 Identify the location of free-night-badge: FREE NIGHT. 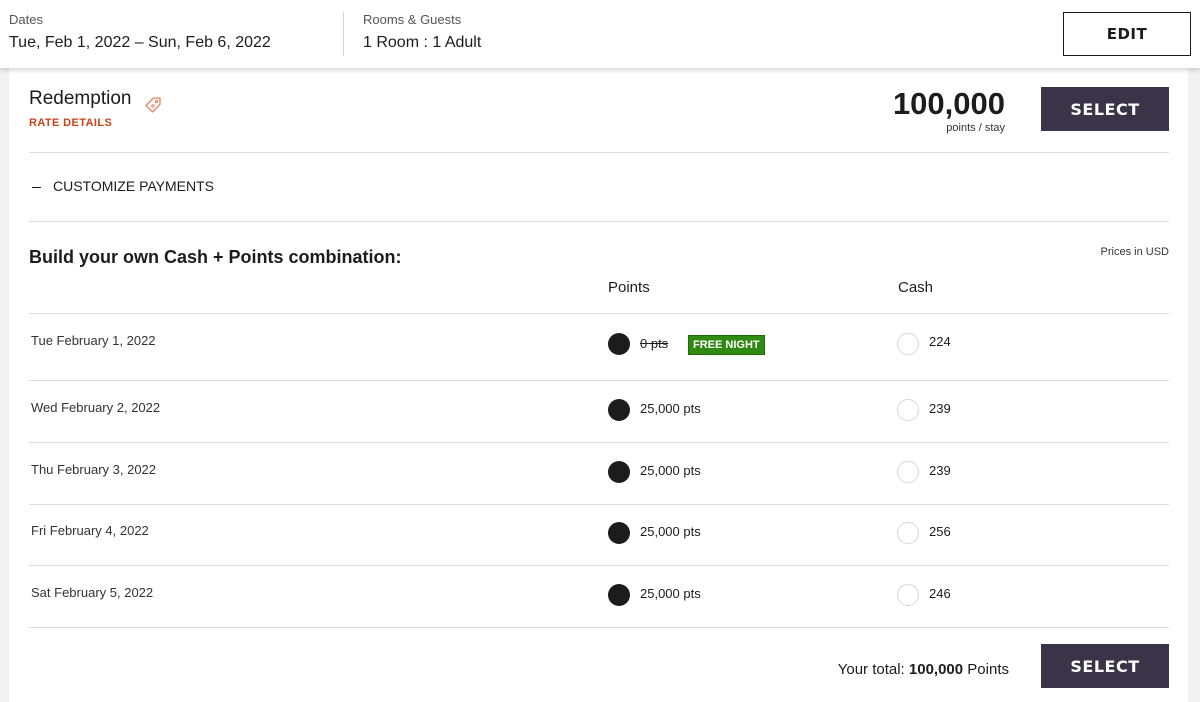
(726, 345).